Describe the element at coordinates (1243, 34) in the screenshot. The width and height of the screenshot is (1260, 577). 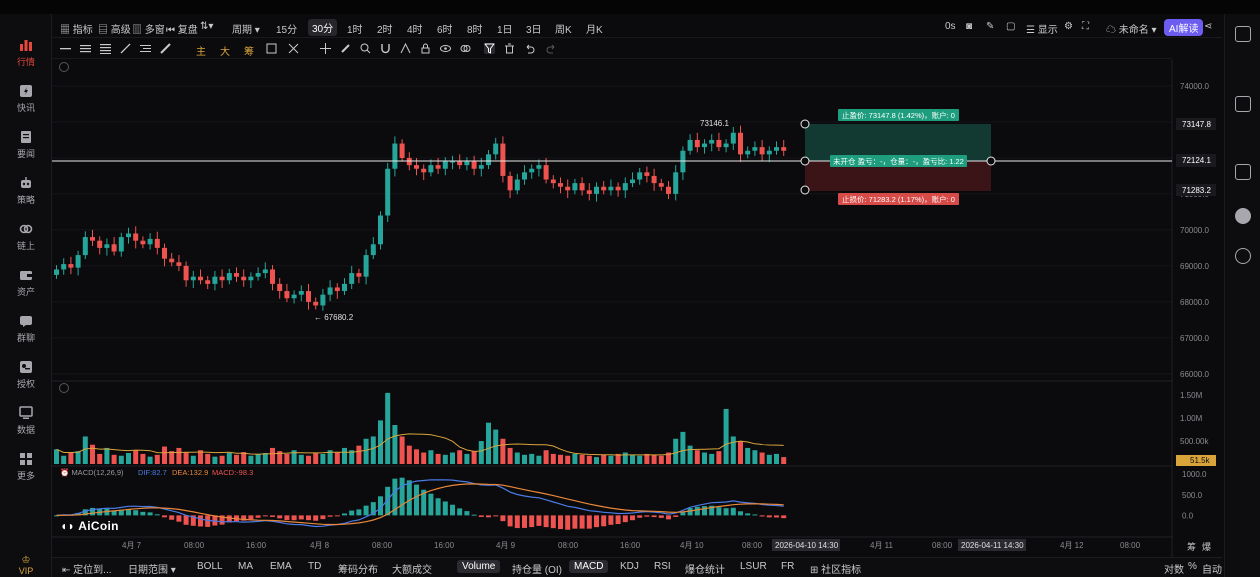
I see `orderbook-icon` at that location.